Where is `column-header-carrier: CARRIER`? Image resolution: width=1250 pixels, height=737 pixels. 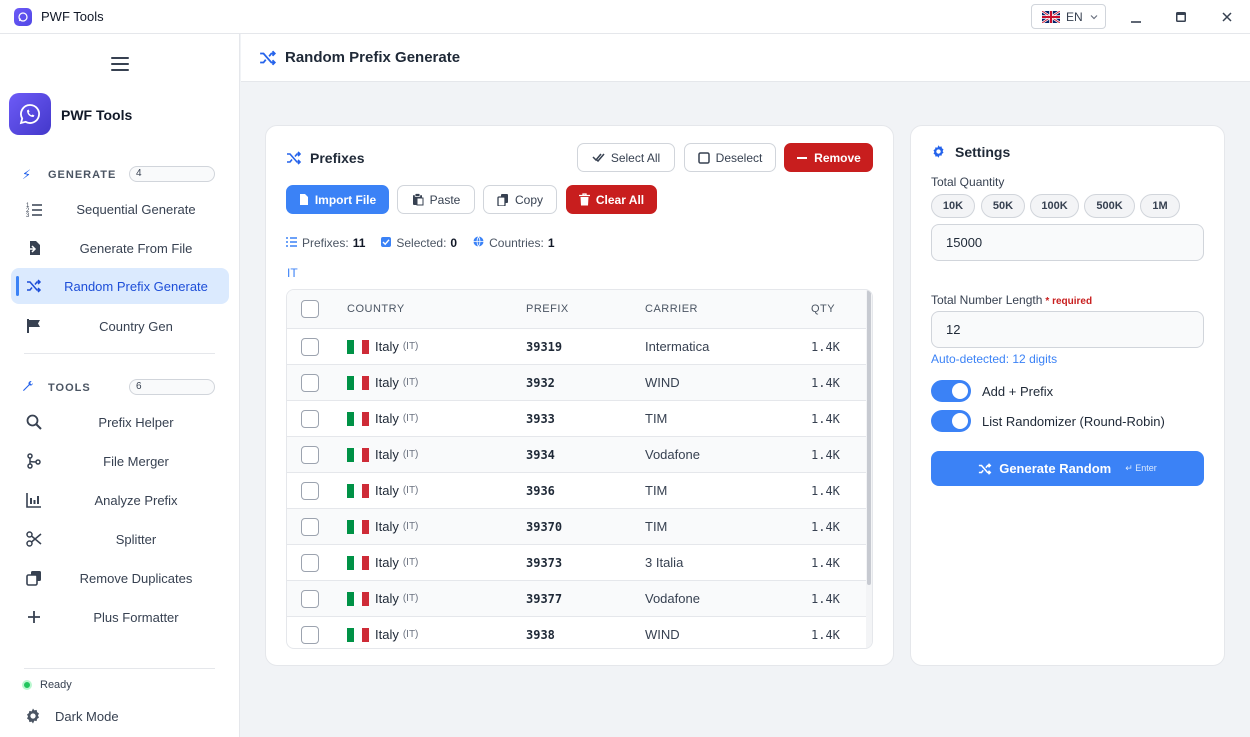
column-header-carrier: CARRIER is located at coordinates (671, 309).